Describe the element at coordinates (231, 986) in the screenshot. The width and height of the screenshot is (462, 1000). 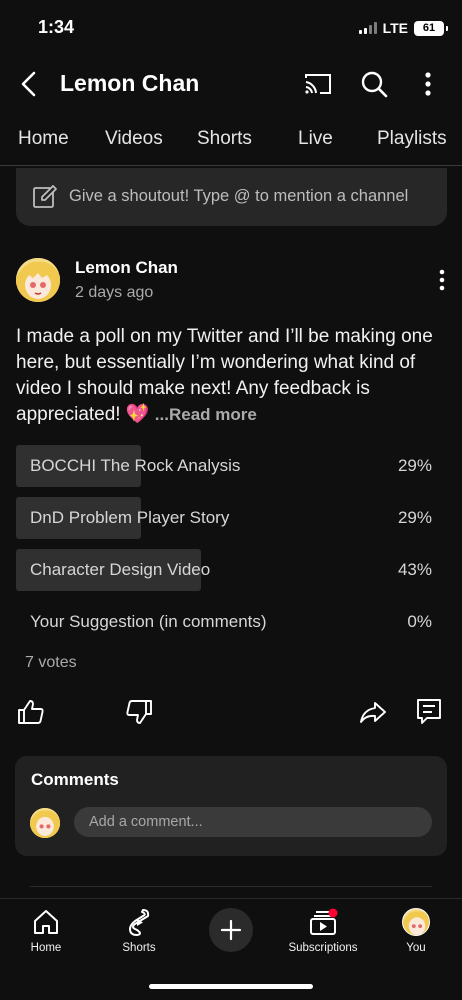
I see `home-indicator` at that location.